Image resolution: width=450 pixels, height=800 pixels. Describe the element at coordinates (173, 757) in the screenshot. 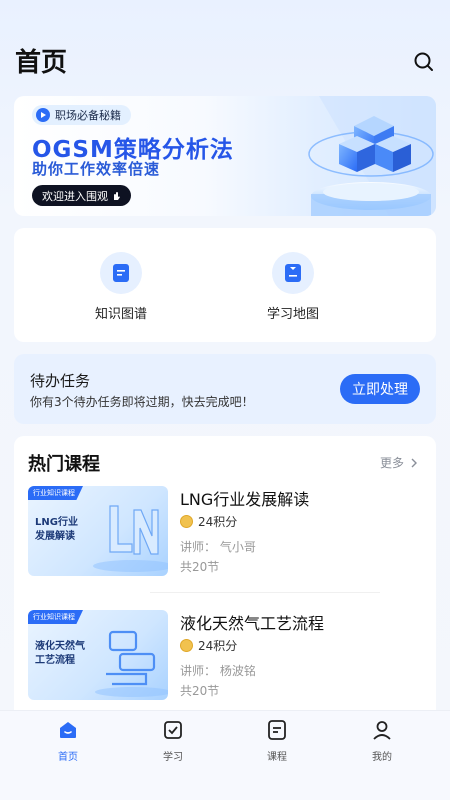

I see `nav-label: 学习` at that location.